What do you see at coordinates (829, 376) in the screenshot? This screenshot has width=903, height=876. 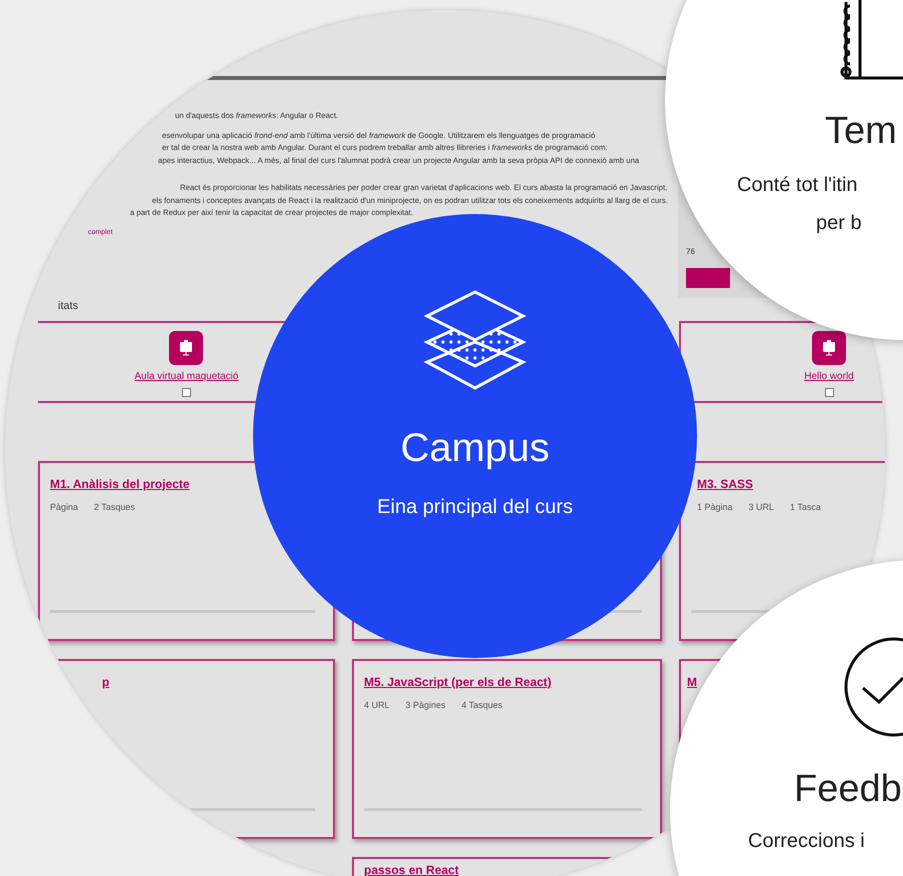 I see `activity-link: Hello world` at bounding box center [829, 376].